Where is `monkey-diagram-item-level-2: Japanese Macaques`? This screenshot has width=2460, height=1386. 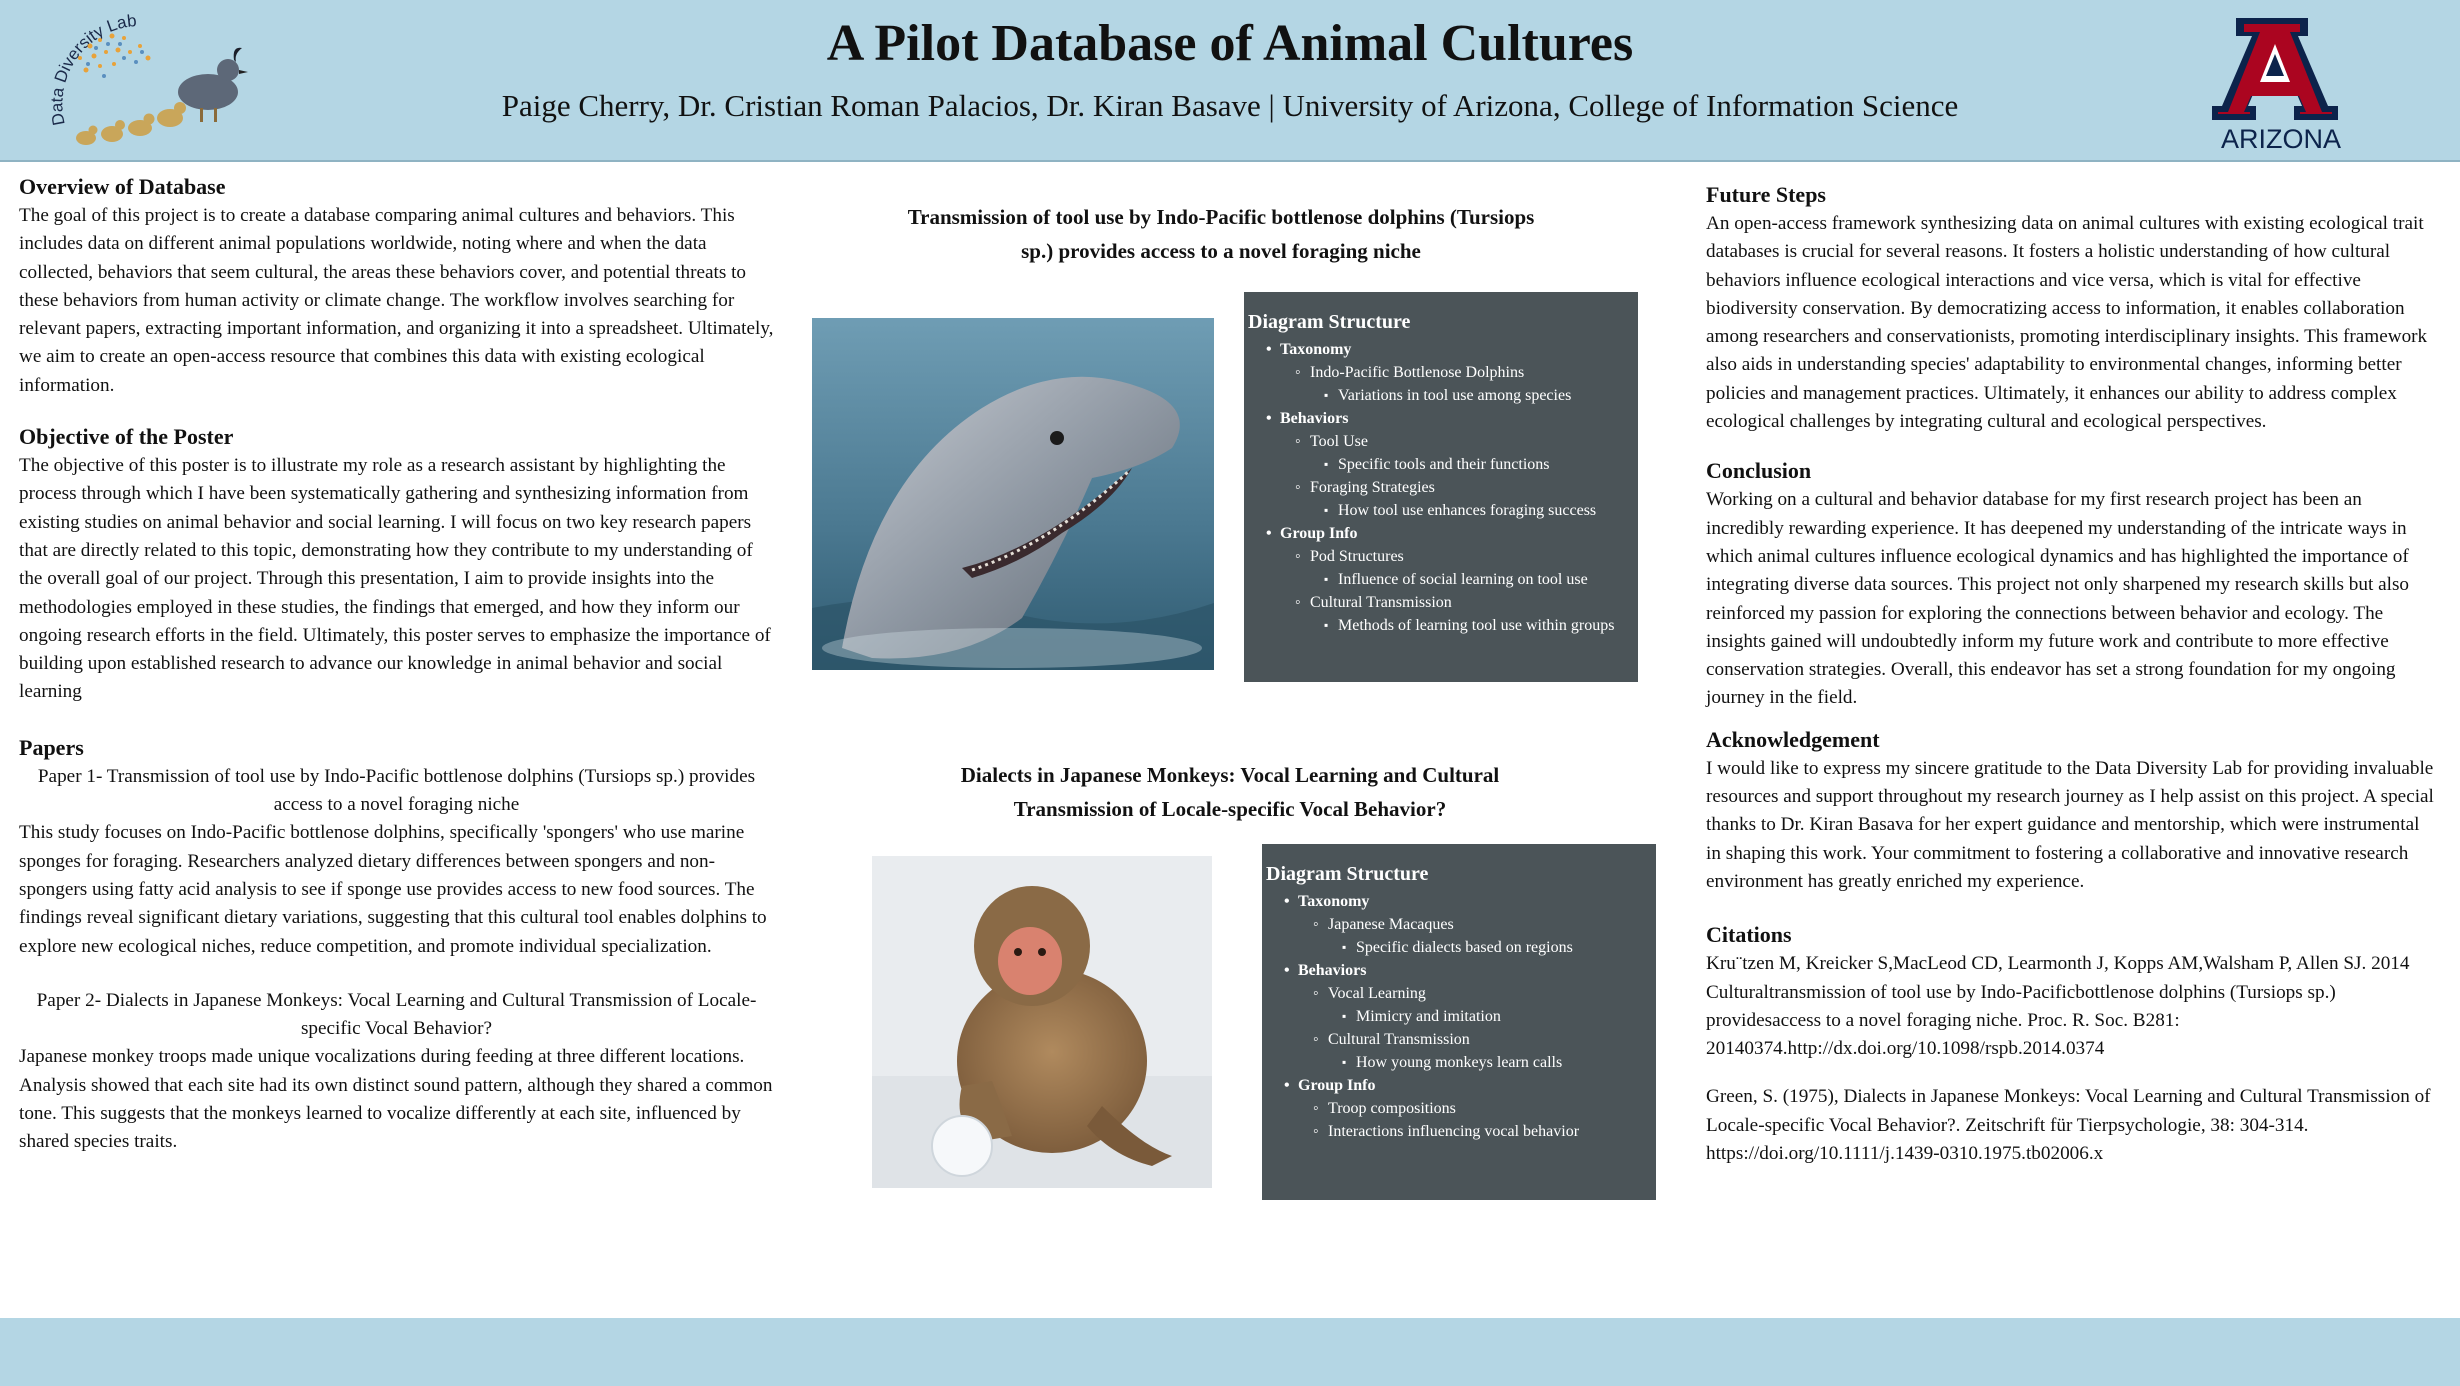 monkey-diagram-item-level-2: Japanese Macaques is located at coordinates (1456, 924).